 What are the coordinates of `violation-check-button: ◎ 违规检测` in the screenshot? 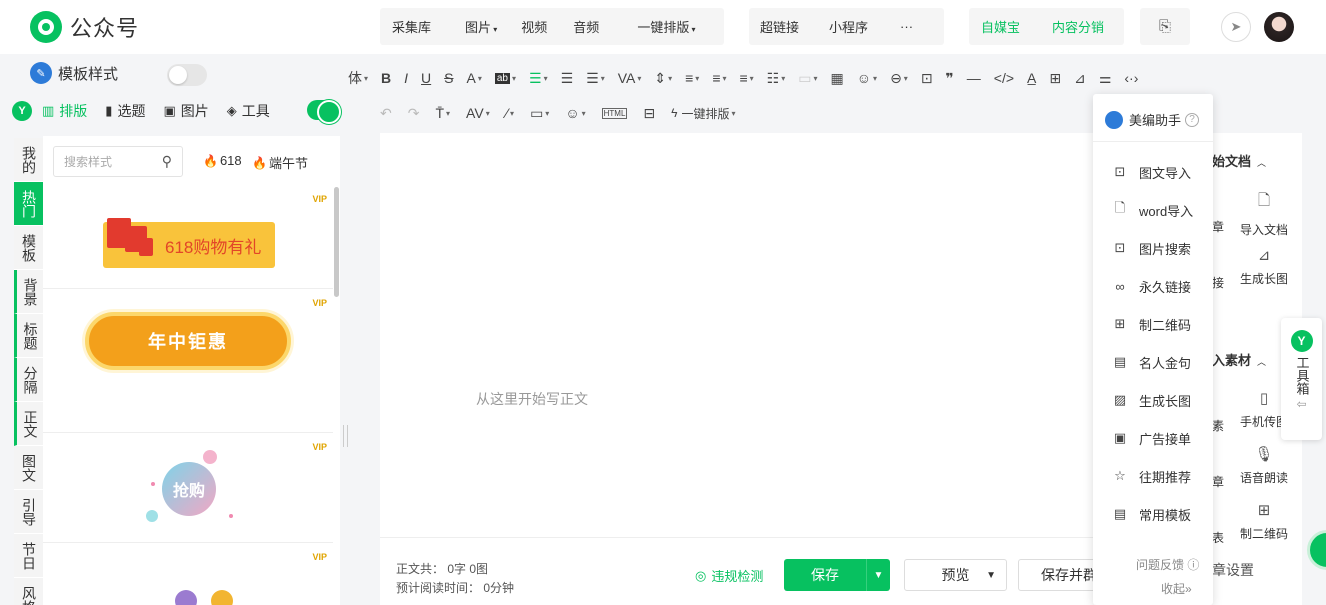 It's located at (729, 575).